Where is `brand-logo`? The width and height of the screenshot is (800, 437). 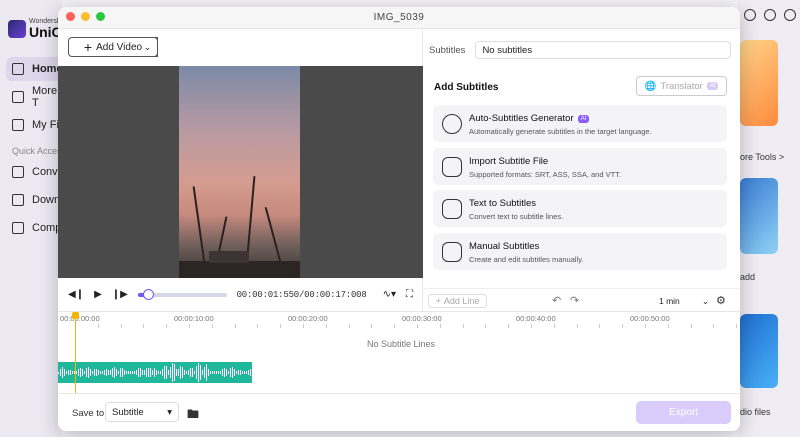 brand-logo is located at coordinates (17, 28).